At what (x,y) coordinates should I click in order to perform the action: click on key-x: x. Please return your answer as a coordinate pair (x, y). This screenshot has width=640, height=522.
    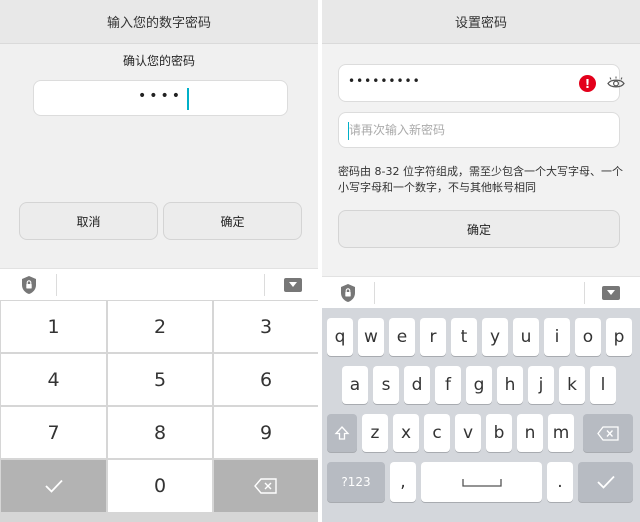
    Looking at the image, I should click on (406, 433).